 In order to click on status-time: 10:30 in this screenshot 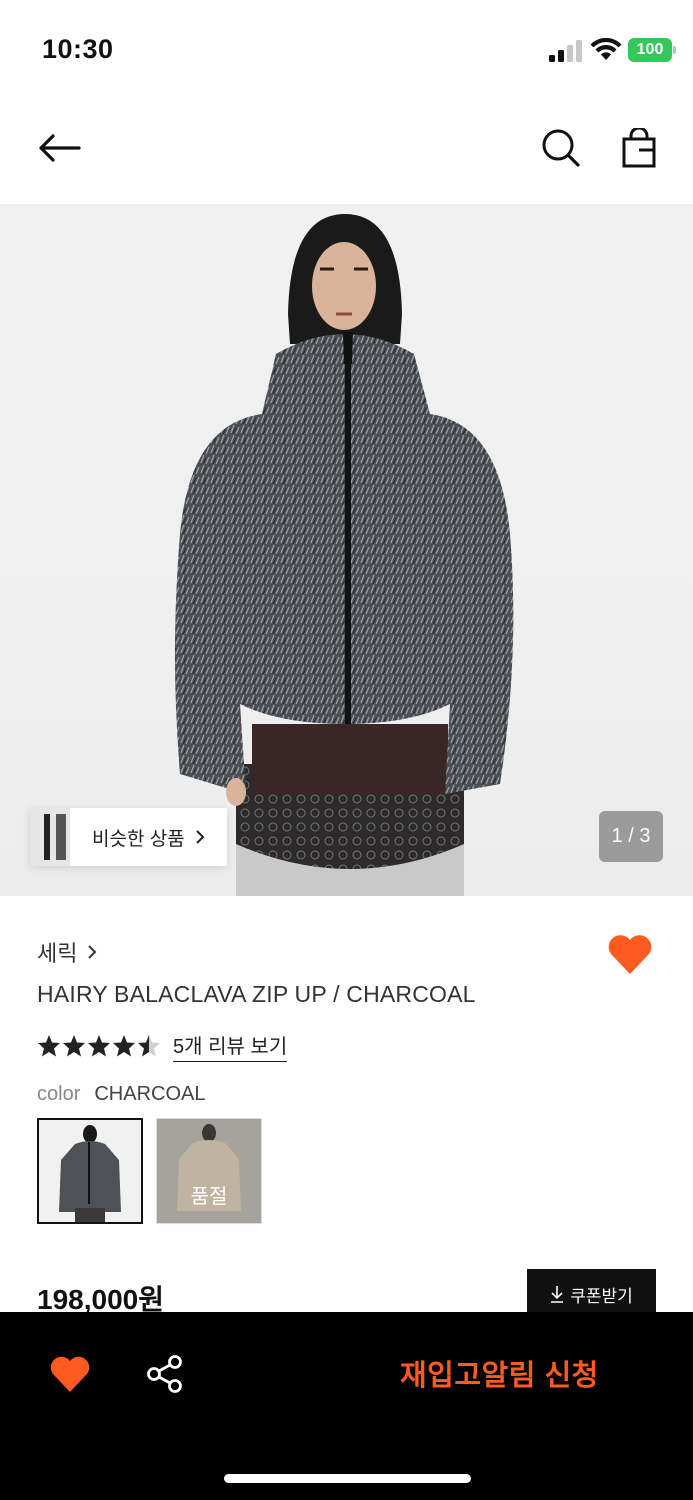, I will do `click(78, 49)`.